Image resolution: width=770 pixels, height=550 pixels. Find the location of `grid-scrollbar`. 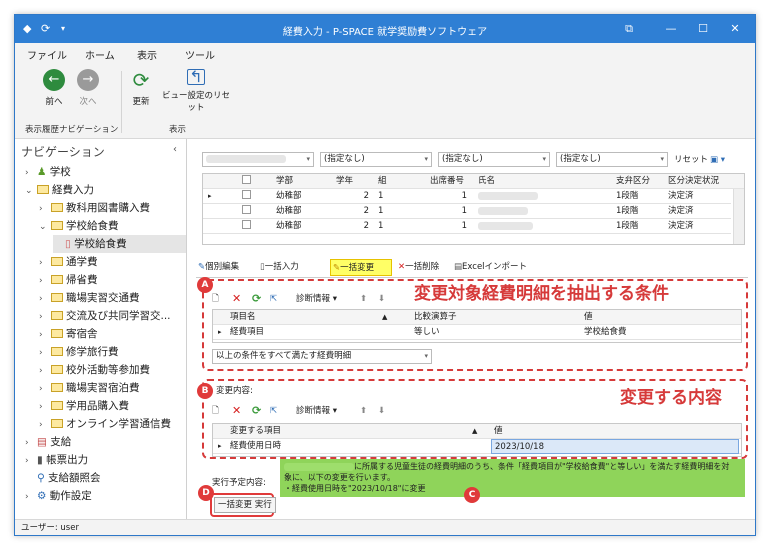

grid-scrollbar is located at coordinates (738, 216).